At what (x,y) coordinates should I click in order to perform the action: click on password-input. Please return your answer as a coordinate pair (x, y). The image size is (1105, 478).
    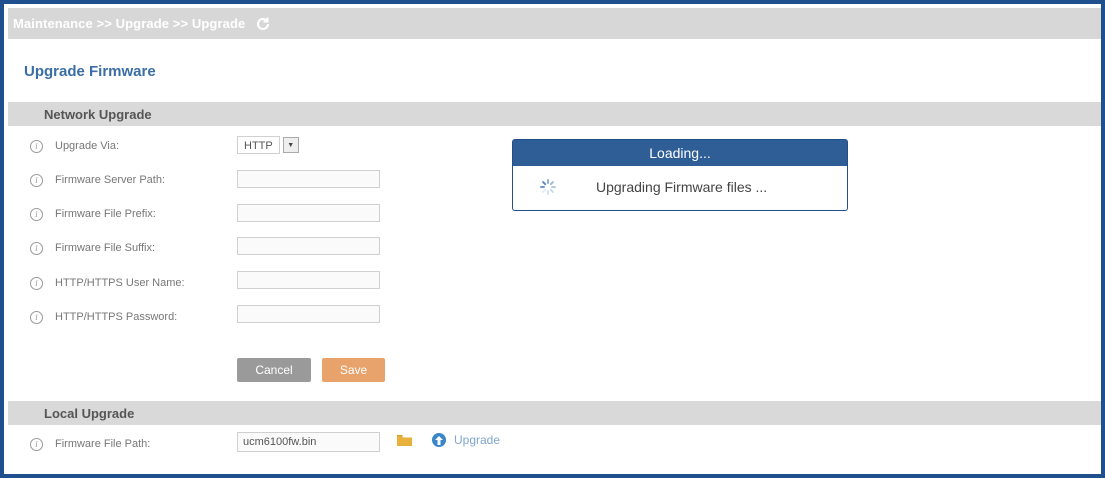
    Looking at the image, I should click on (308, 314).